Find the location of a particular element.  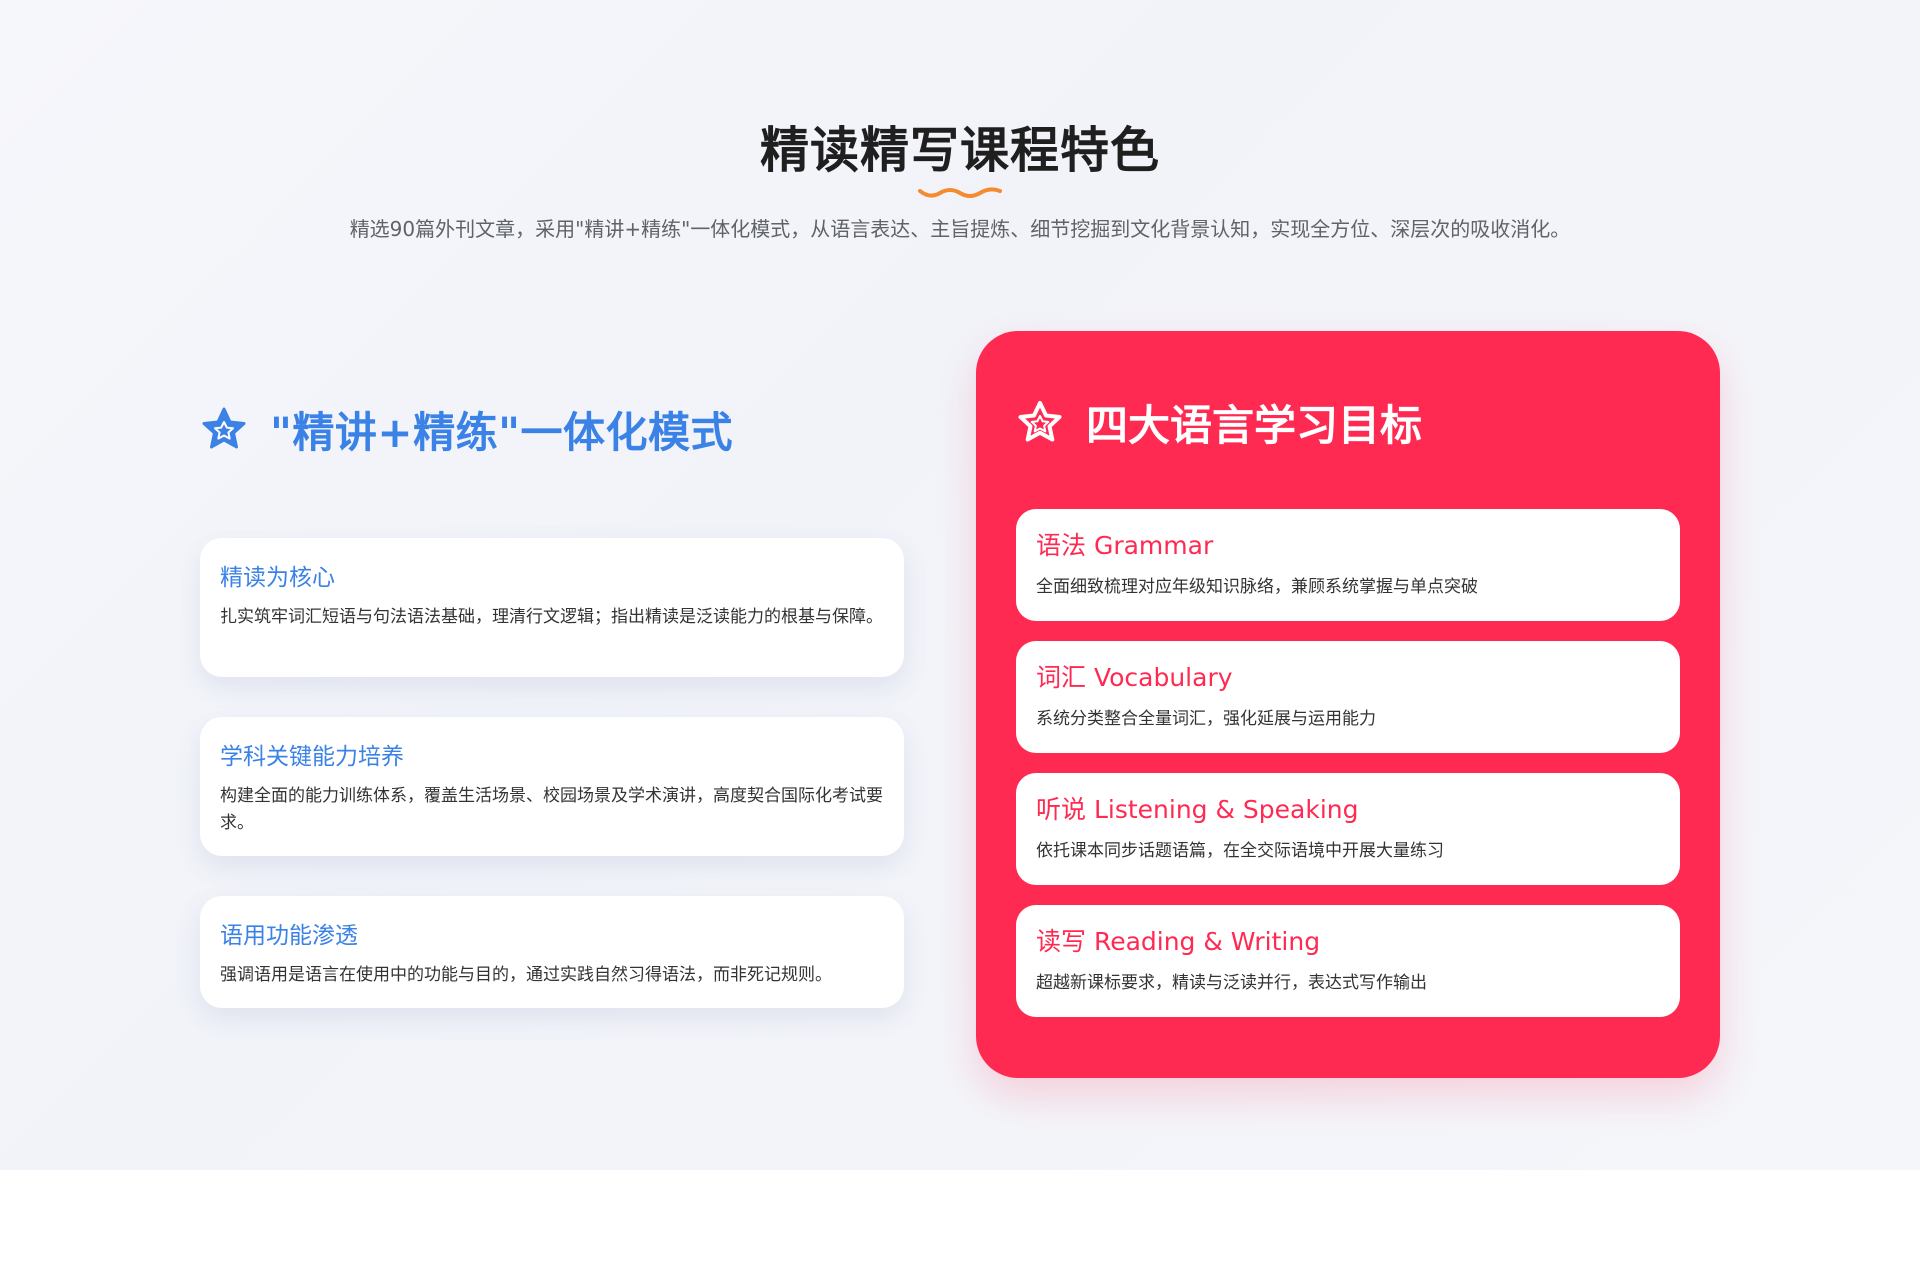

mode-card-title: 精读为核心 is located at coordinates (277, 578).